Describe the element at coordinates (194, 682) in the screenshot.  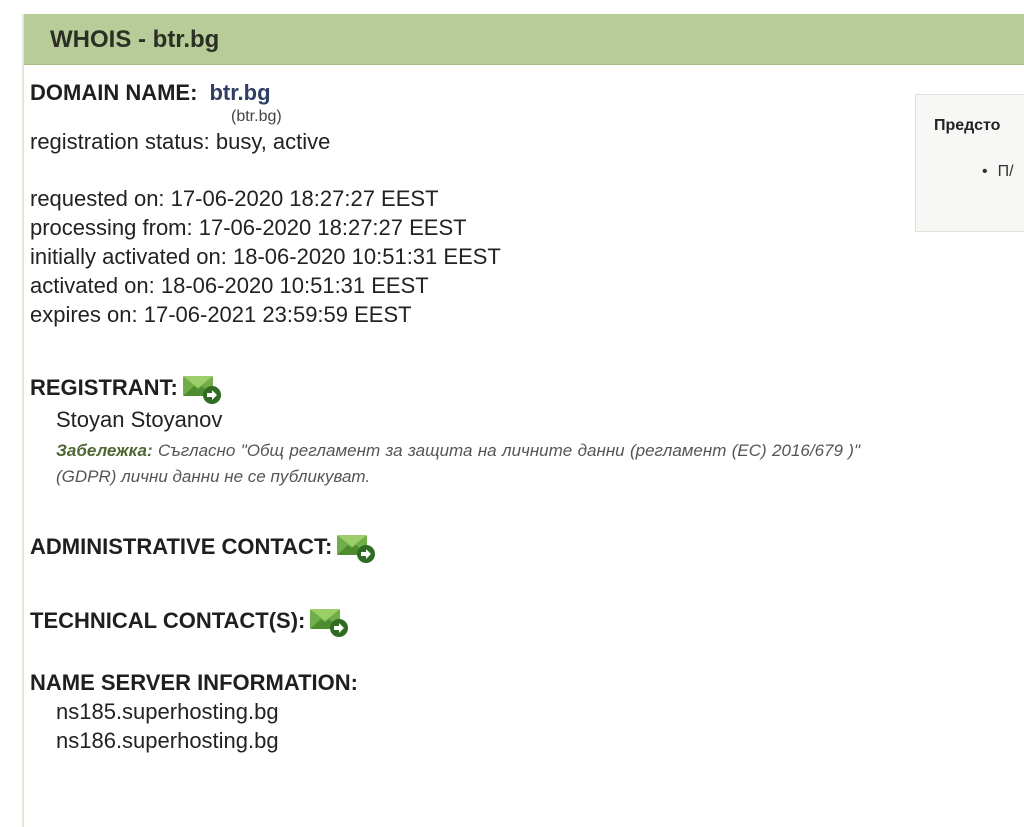
I see `nameservers-label: NAME SERVER INFORMATION:` at that location.